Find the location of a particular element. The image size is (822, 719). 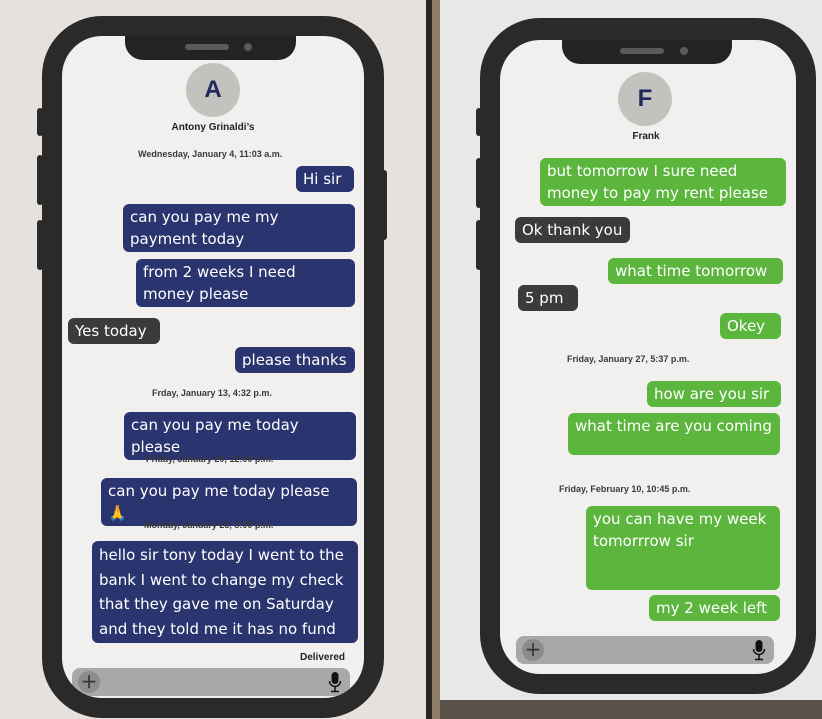

contact-avatar: F is located at coordinates (645, 99).